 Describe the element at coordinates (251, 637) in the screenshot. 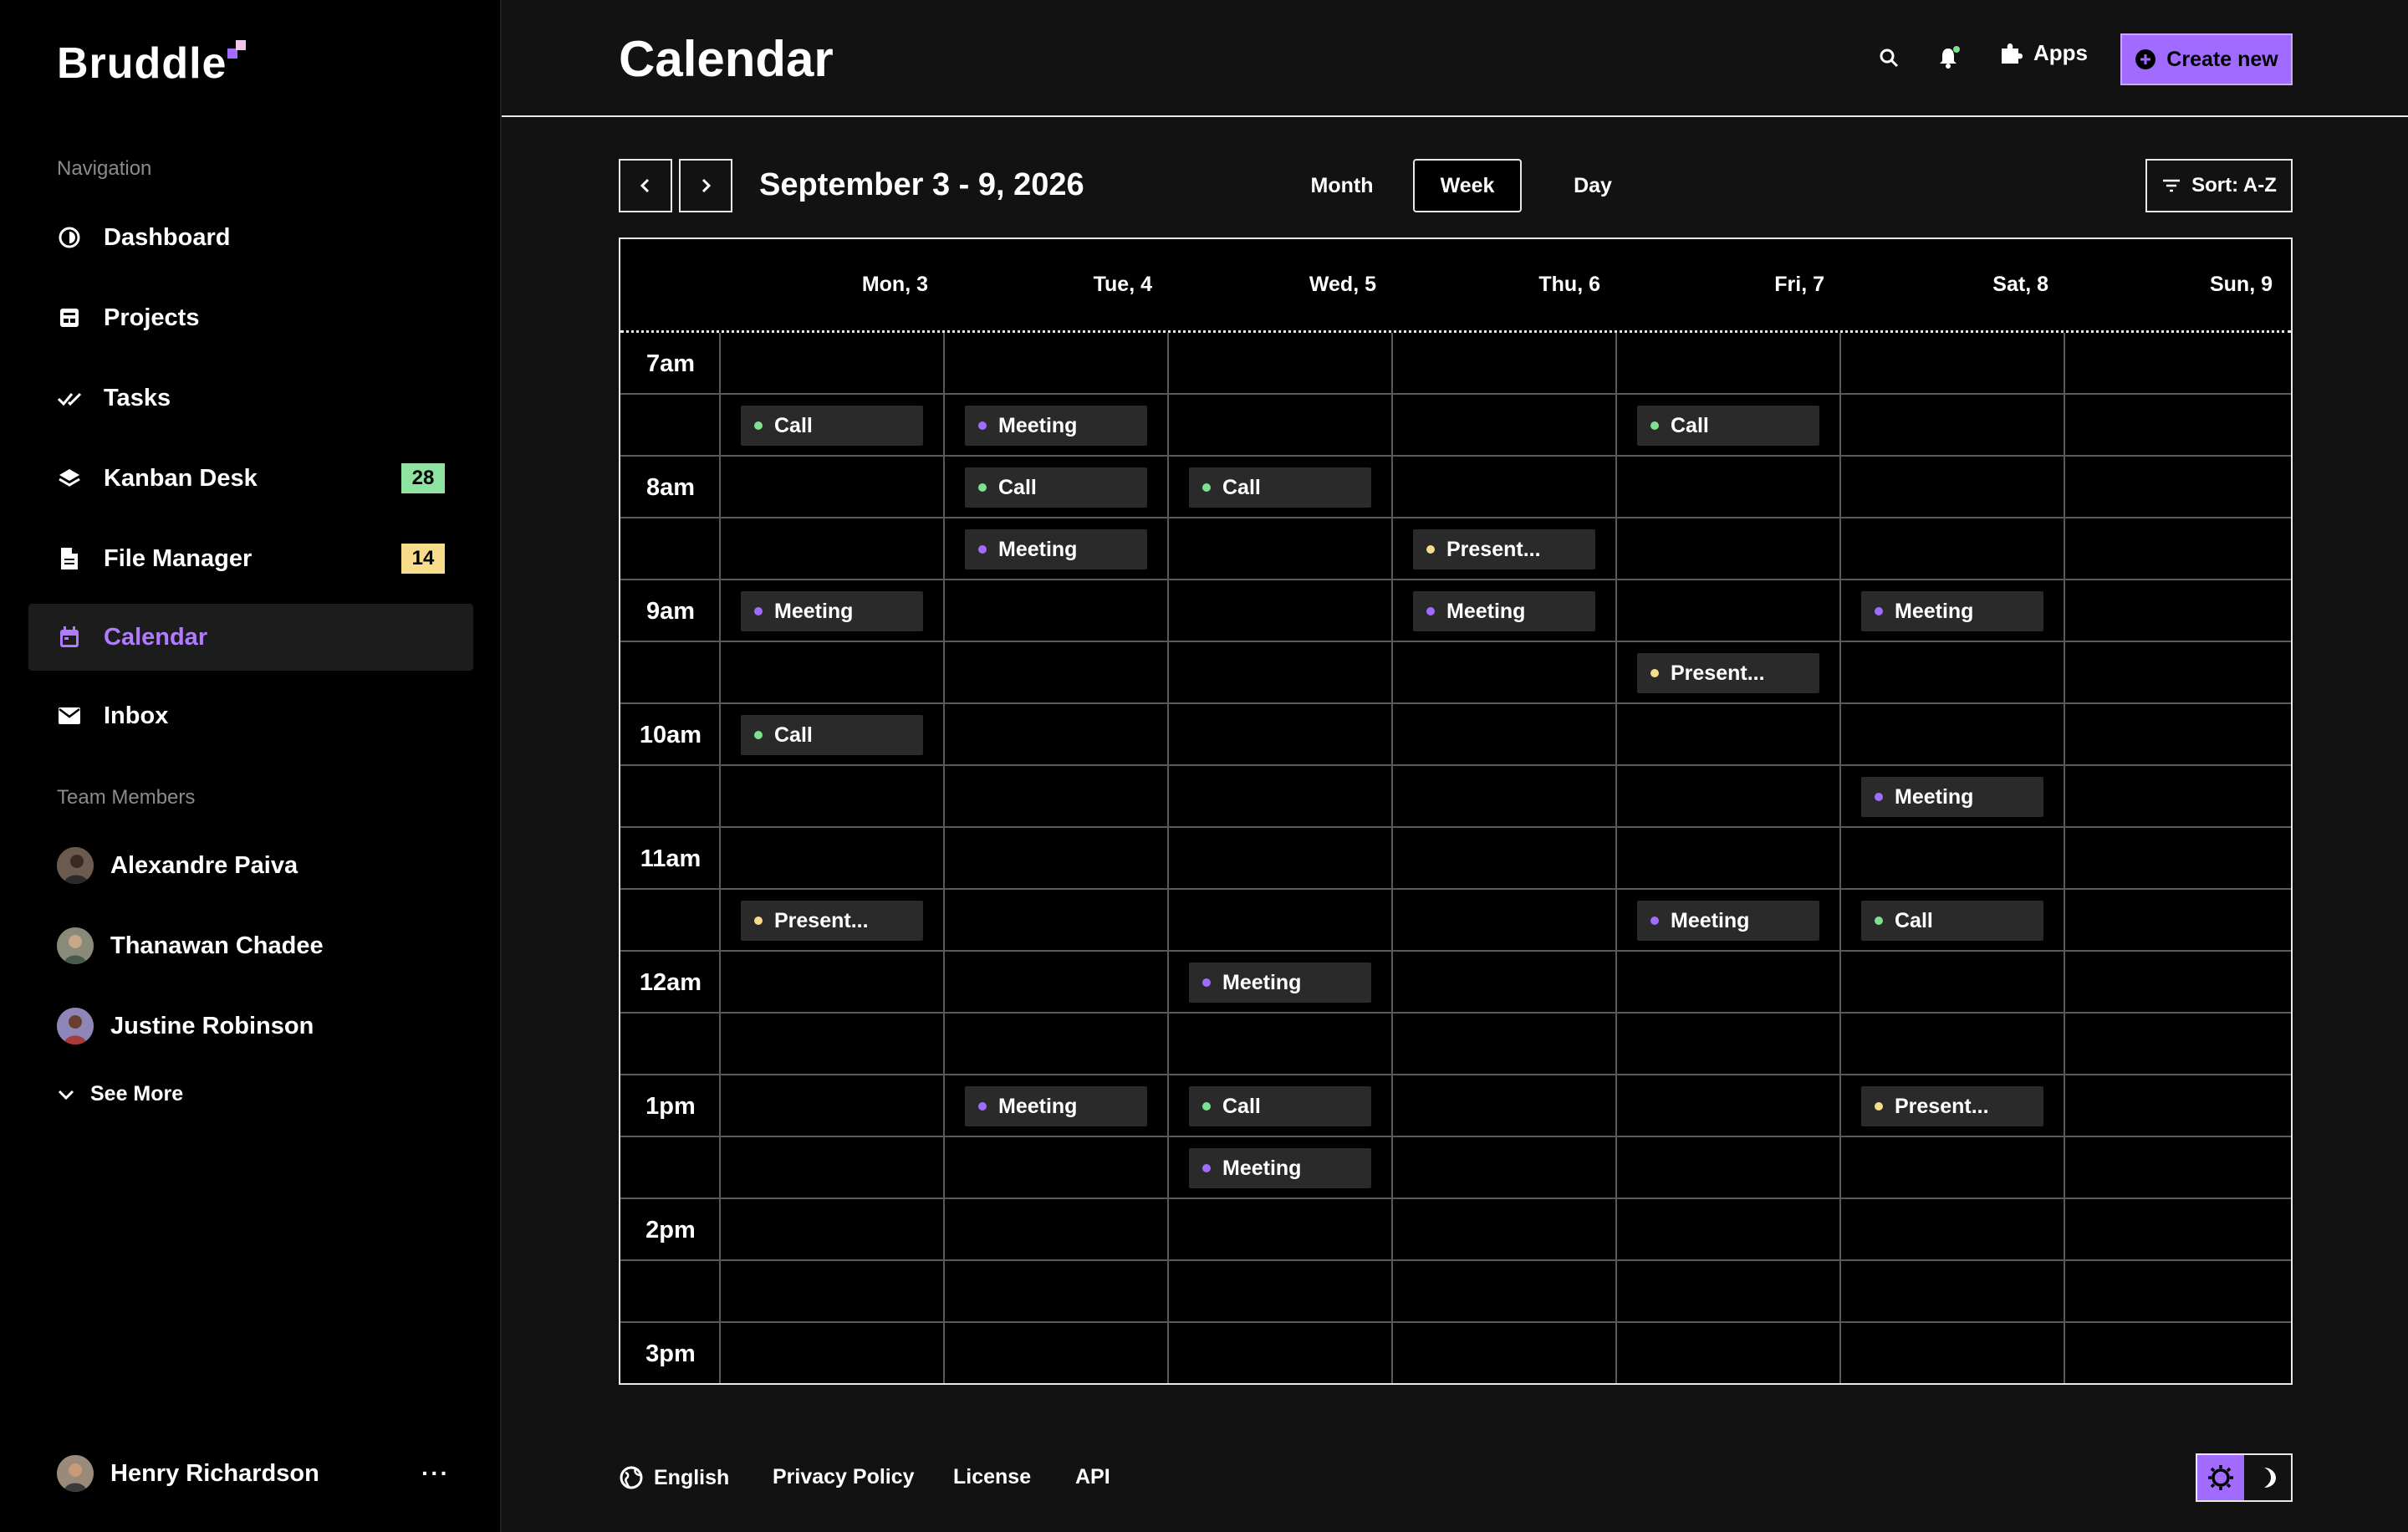

I see `sidebar-item-calendar: Calendar` at that location.